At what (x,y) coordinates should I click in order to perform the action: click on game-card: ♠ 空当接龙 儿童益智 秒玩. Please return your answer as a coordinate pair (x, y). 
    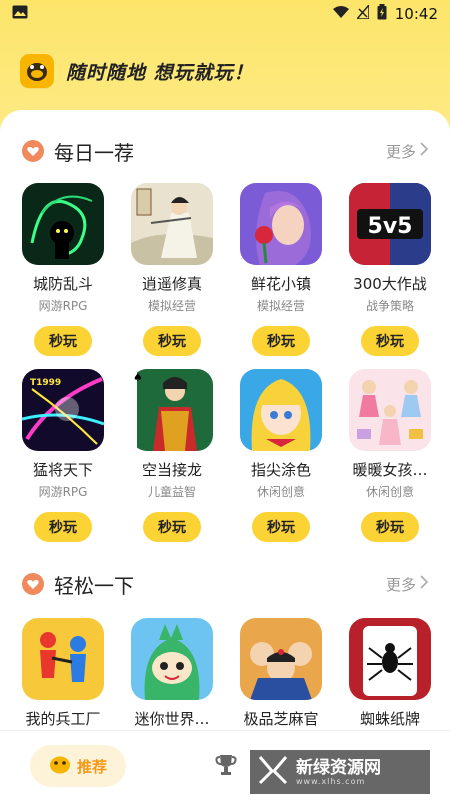
    Looking at the image, I should click on (172, 455).